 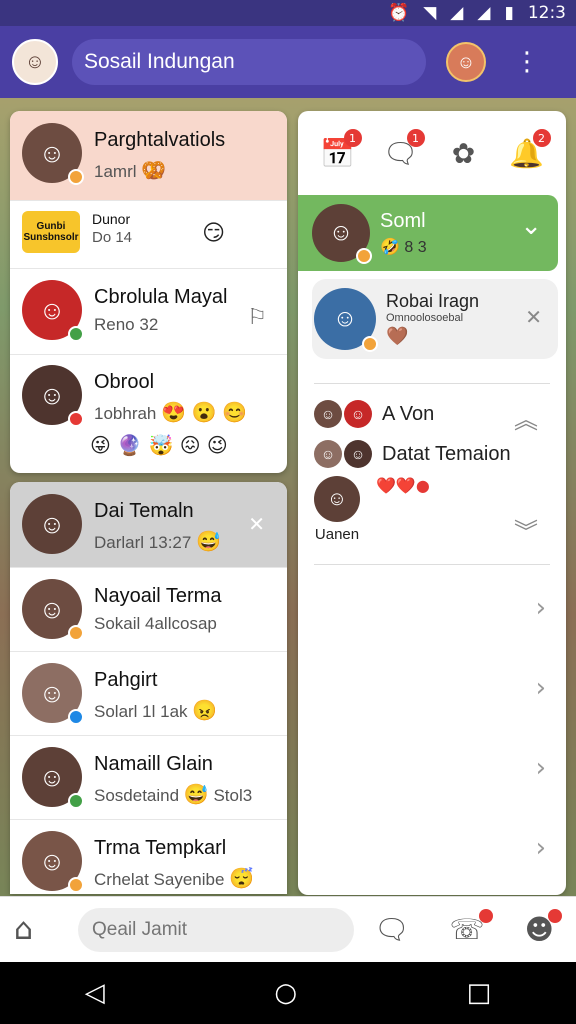 I want to click on chat-name: Trma Tempkarl, so click(x=160, y=848).